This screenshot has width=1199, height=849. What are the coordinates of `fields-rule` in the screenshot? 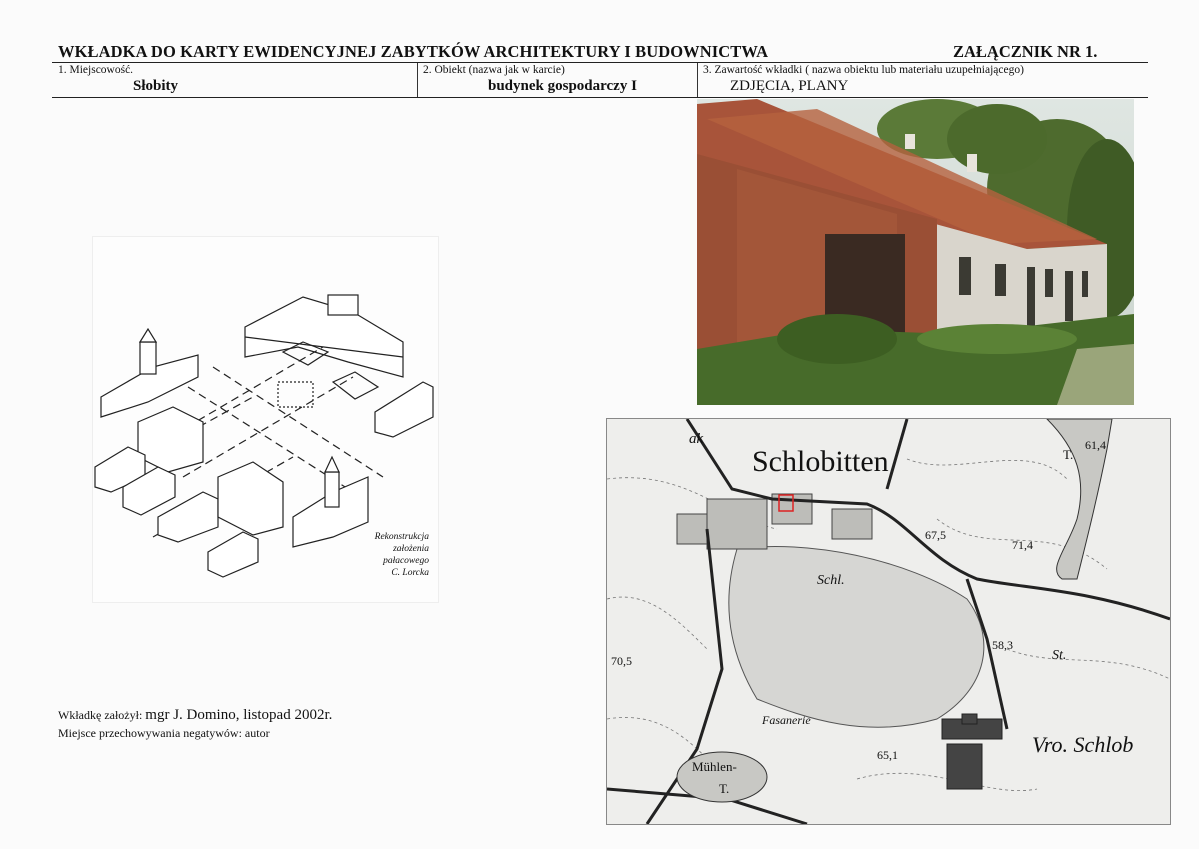 It's located at (600, 97).